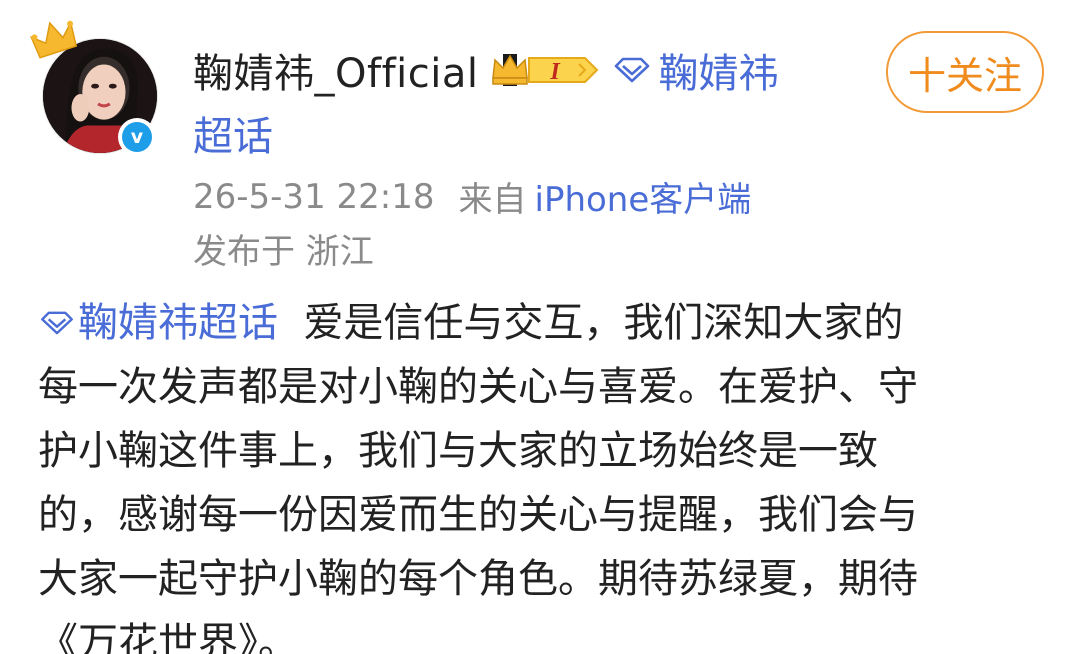 This screenshot has width=1079, height=654. What do you see at coordinates (178, 323) in the screenshot?
I see `topic-tag-label: 鞠婧祎超话` at bounding box center [178, 323].